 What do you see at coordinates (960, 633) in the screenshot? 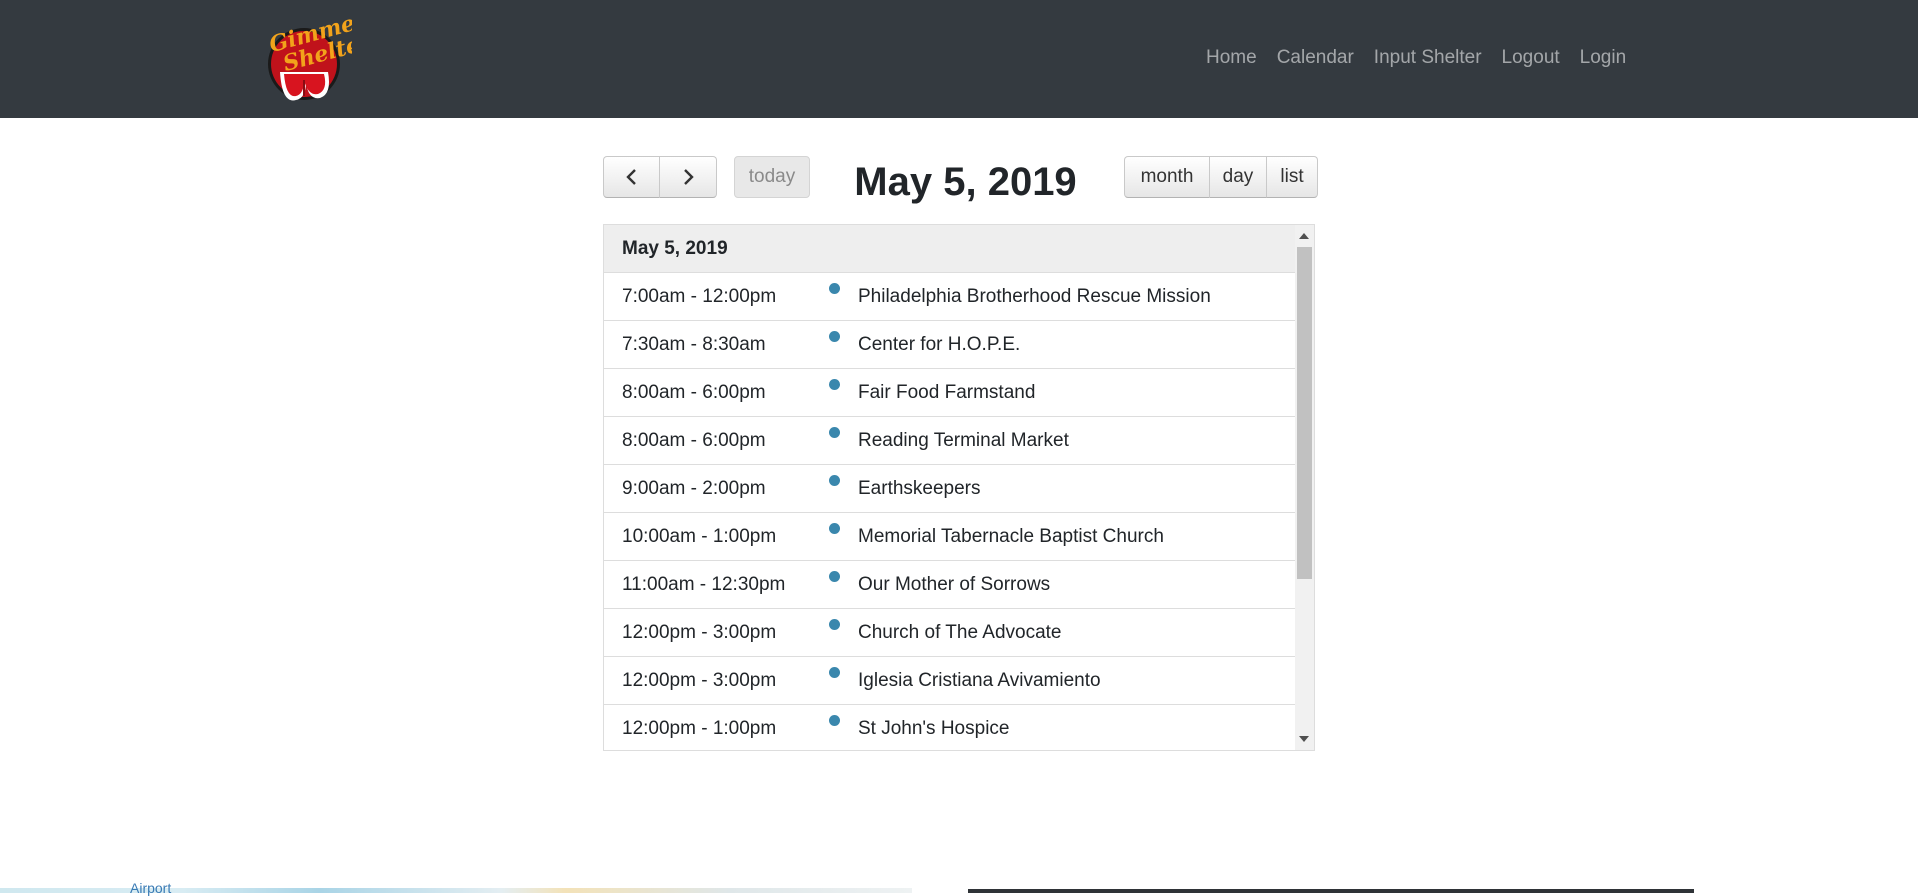
I see `event-title: Church of The Advocate` at bounding box center [960, 633].